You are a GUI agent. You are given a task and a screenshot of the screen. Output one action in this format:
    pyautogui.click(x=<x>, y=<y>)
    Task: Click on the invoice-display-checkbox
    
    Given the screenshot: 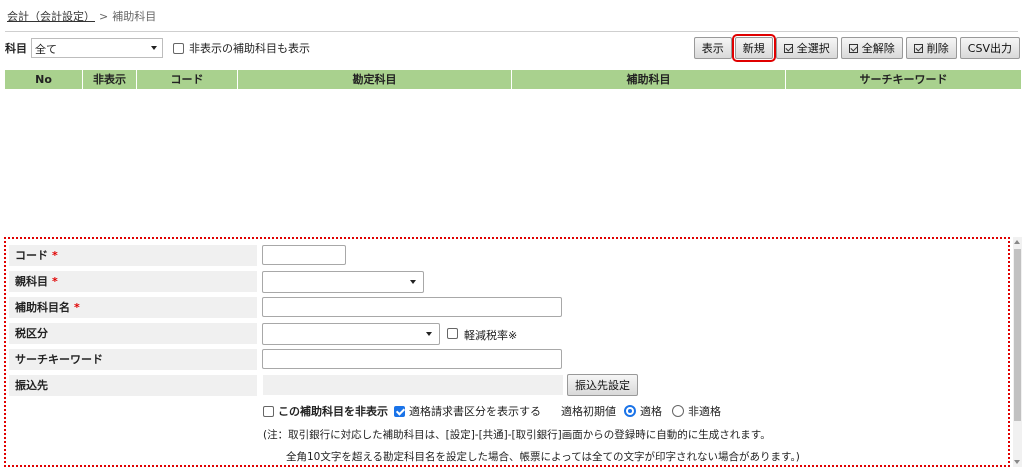 What is the action you would take?
    pyautogui.click(x=399, y=411)
    